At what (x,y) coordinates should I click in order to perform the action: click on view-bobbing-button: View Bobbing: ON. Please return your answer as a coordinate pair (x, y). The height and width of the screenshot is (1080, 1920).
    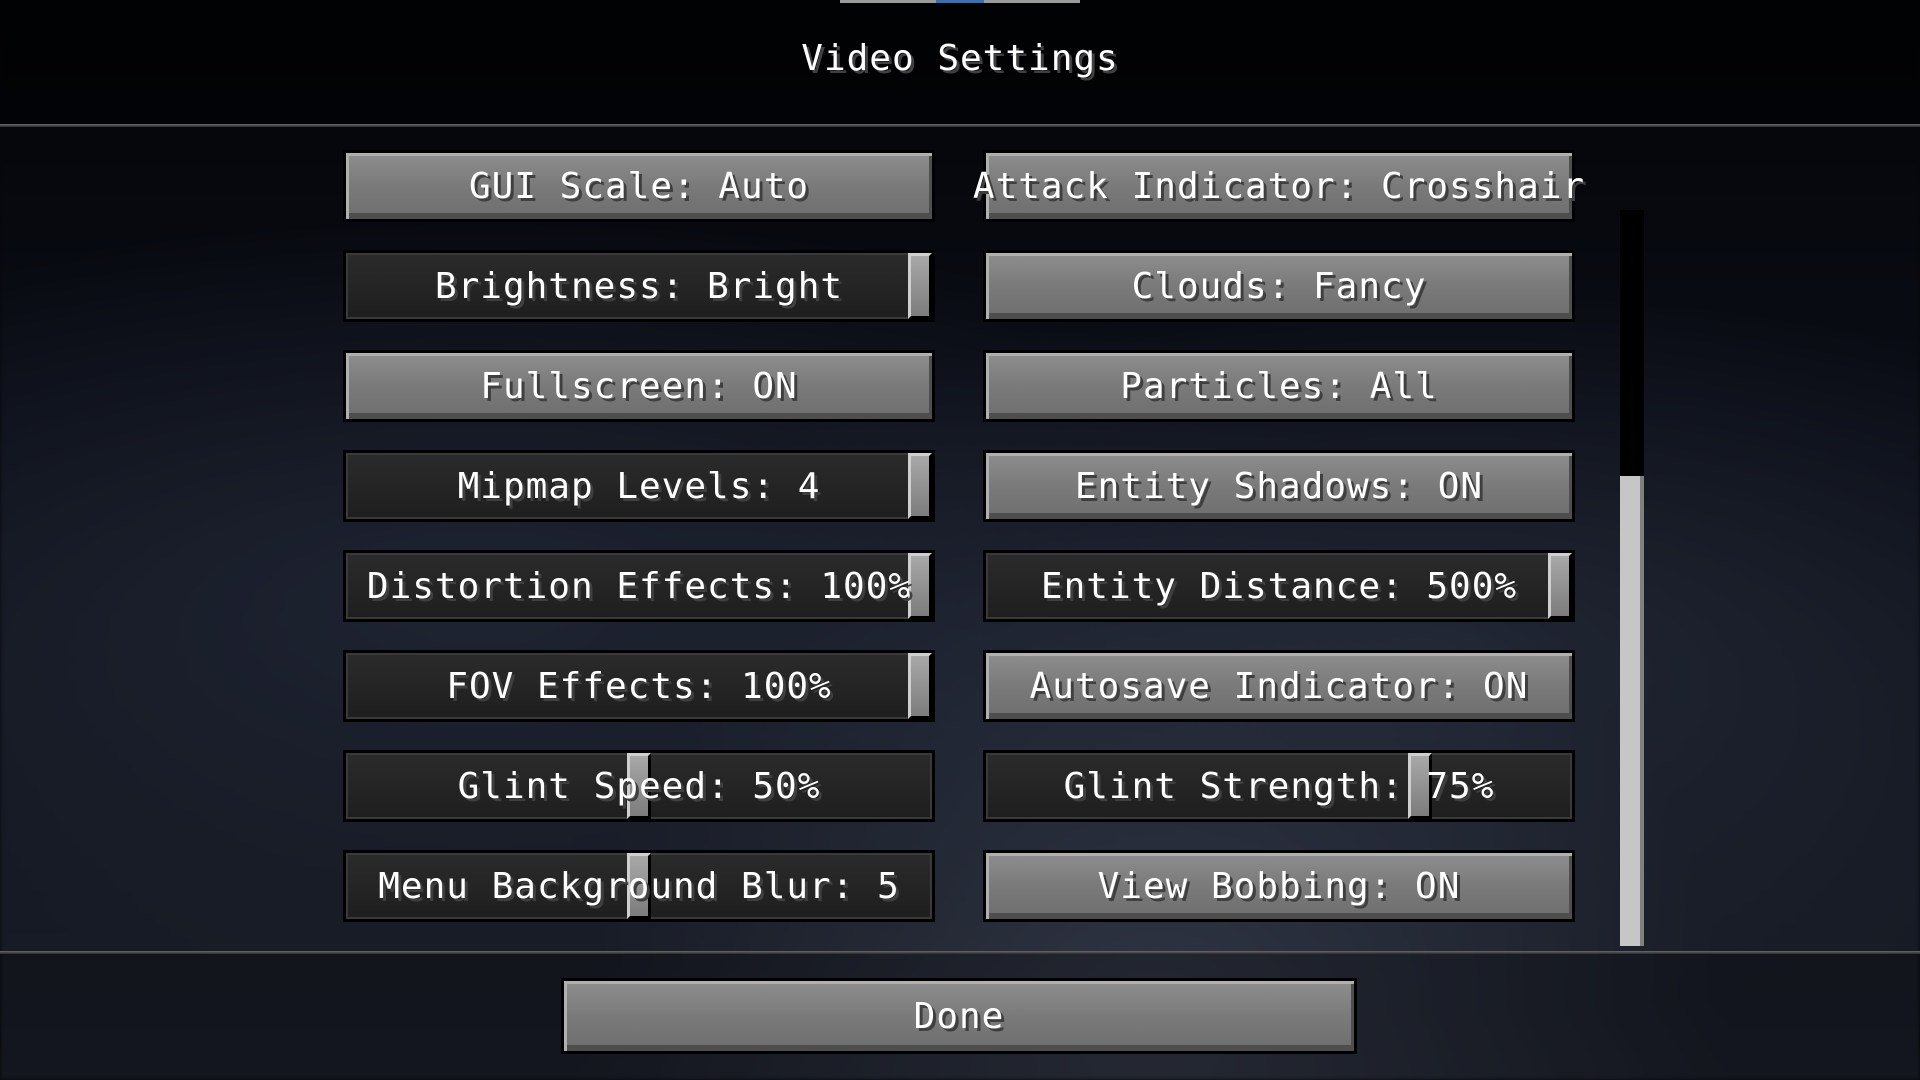
    Looking at the image, I should click on (1279, 886).